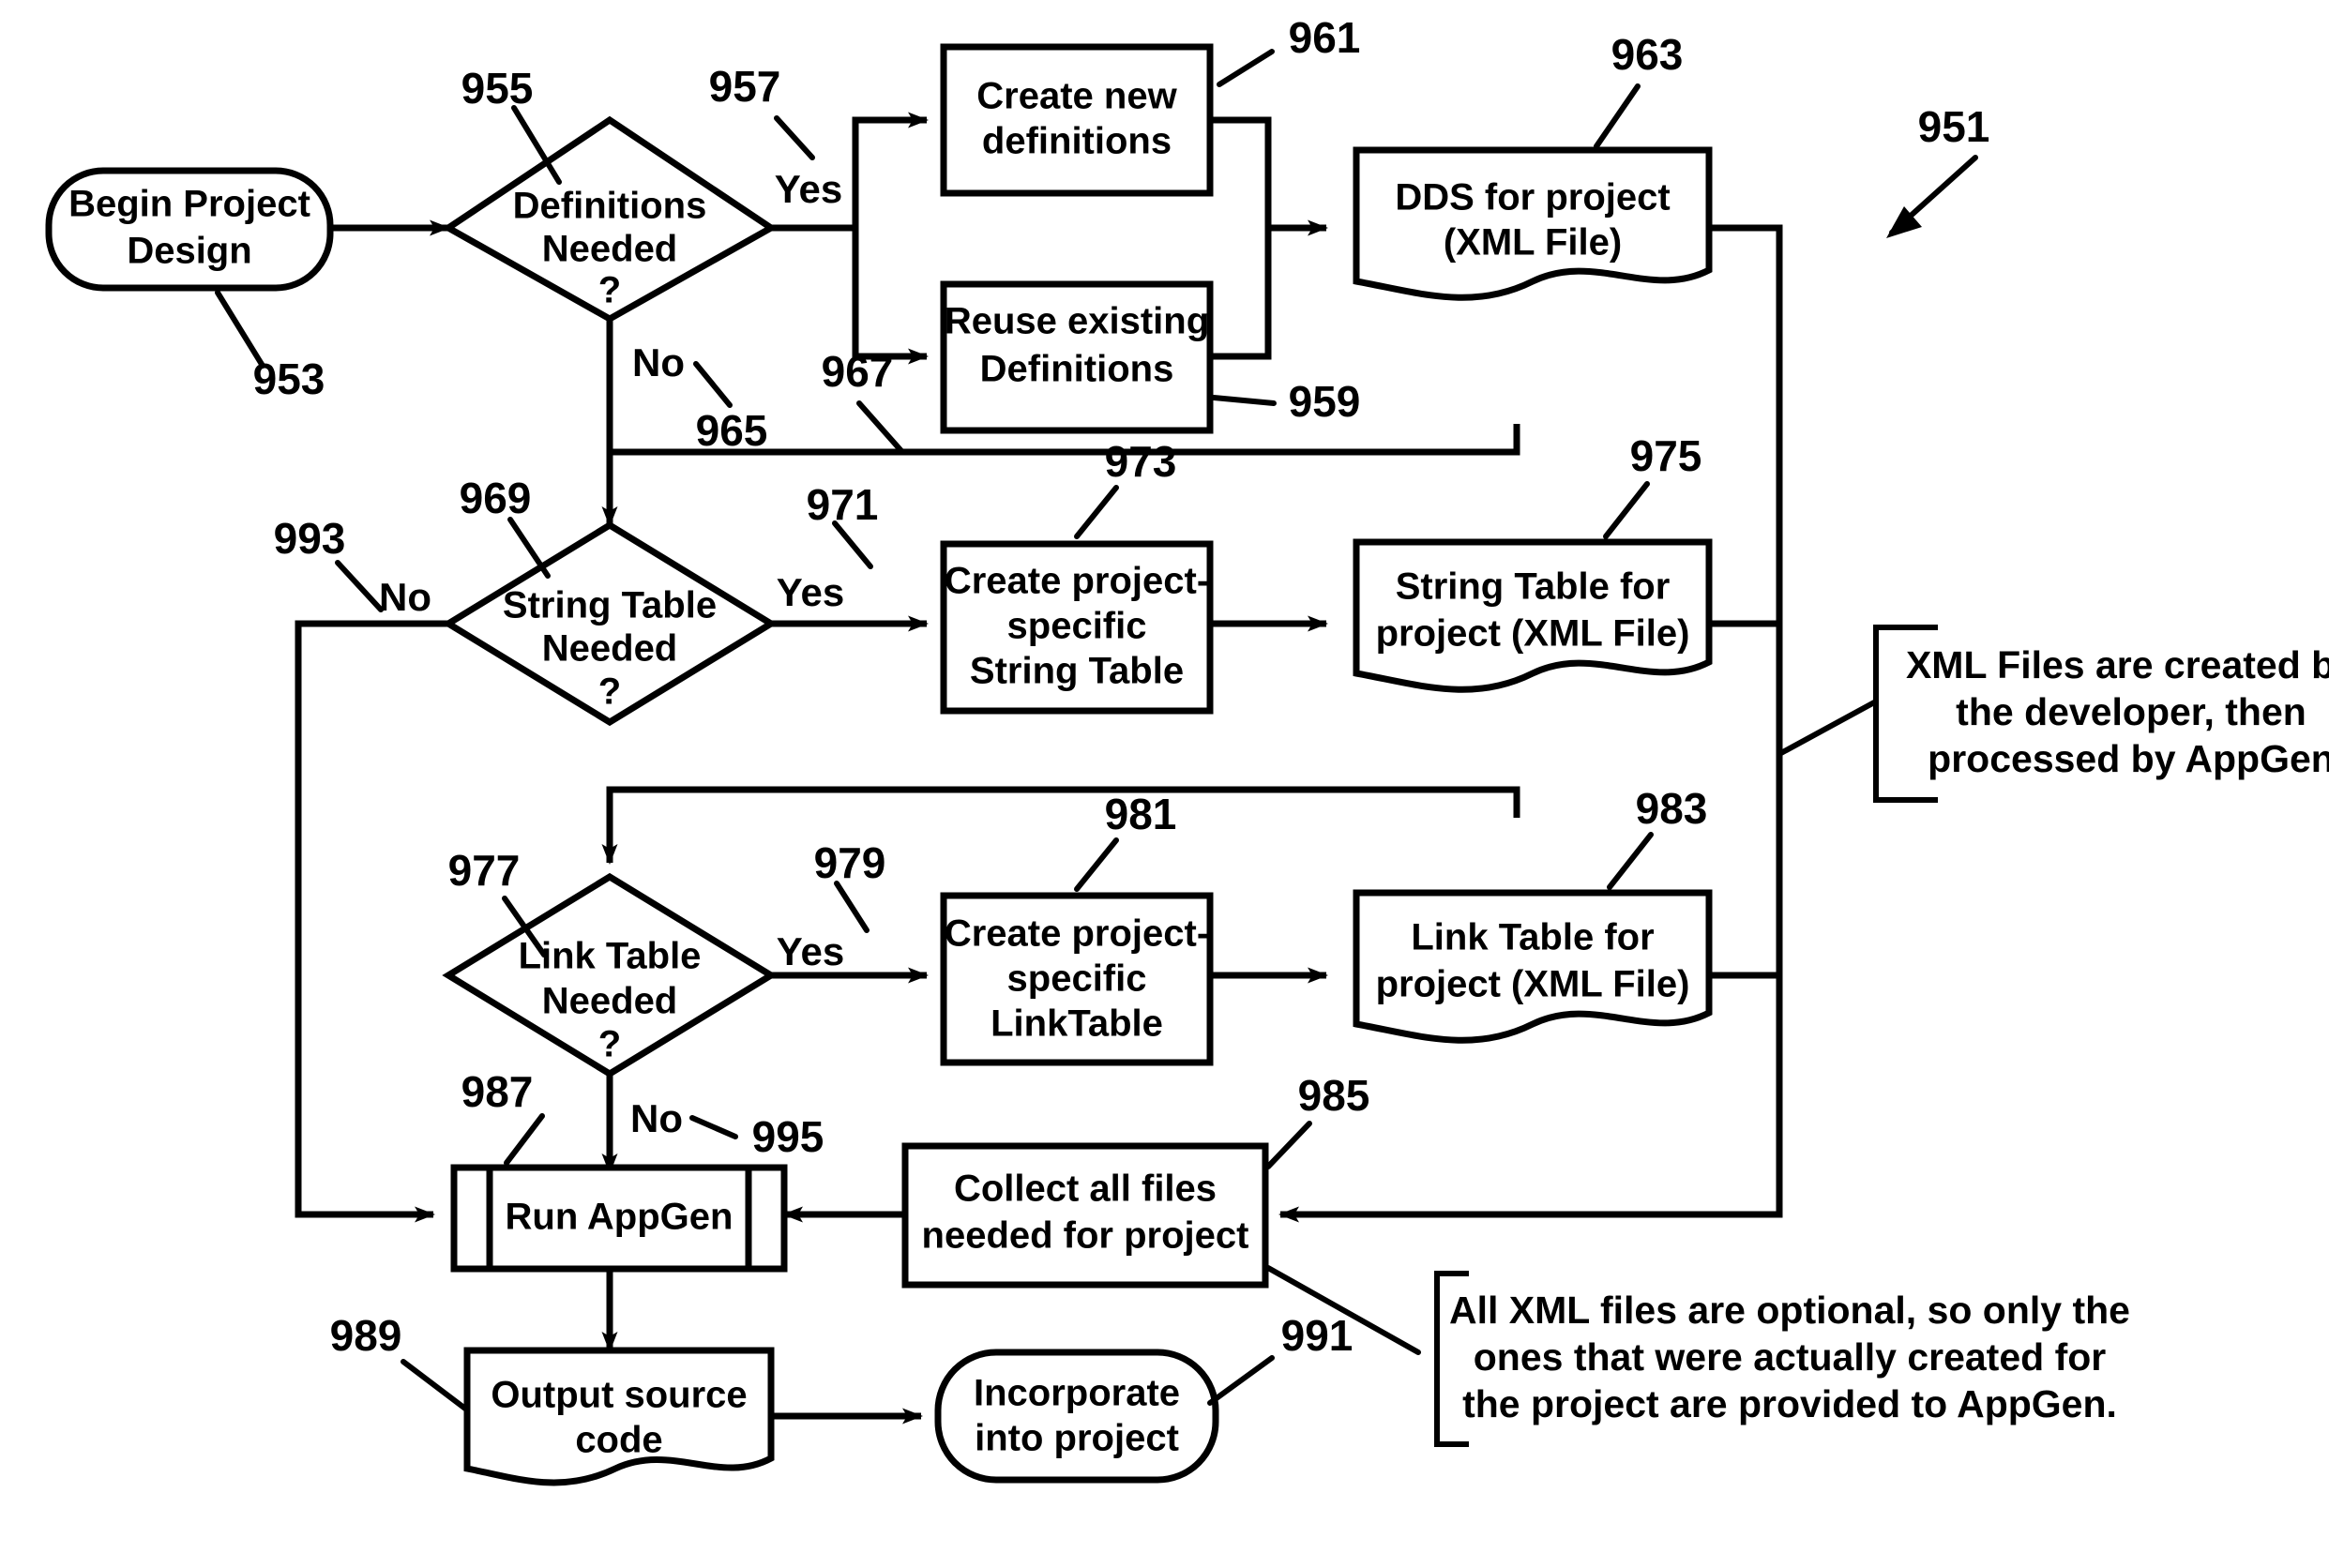  What do you see at coordinates (1141, 814) in the screenshot?
I see `ref-981: 981` at bounding box center [1141, 814].